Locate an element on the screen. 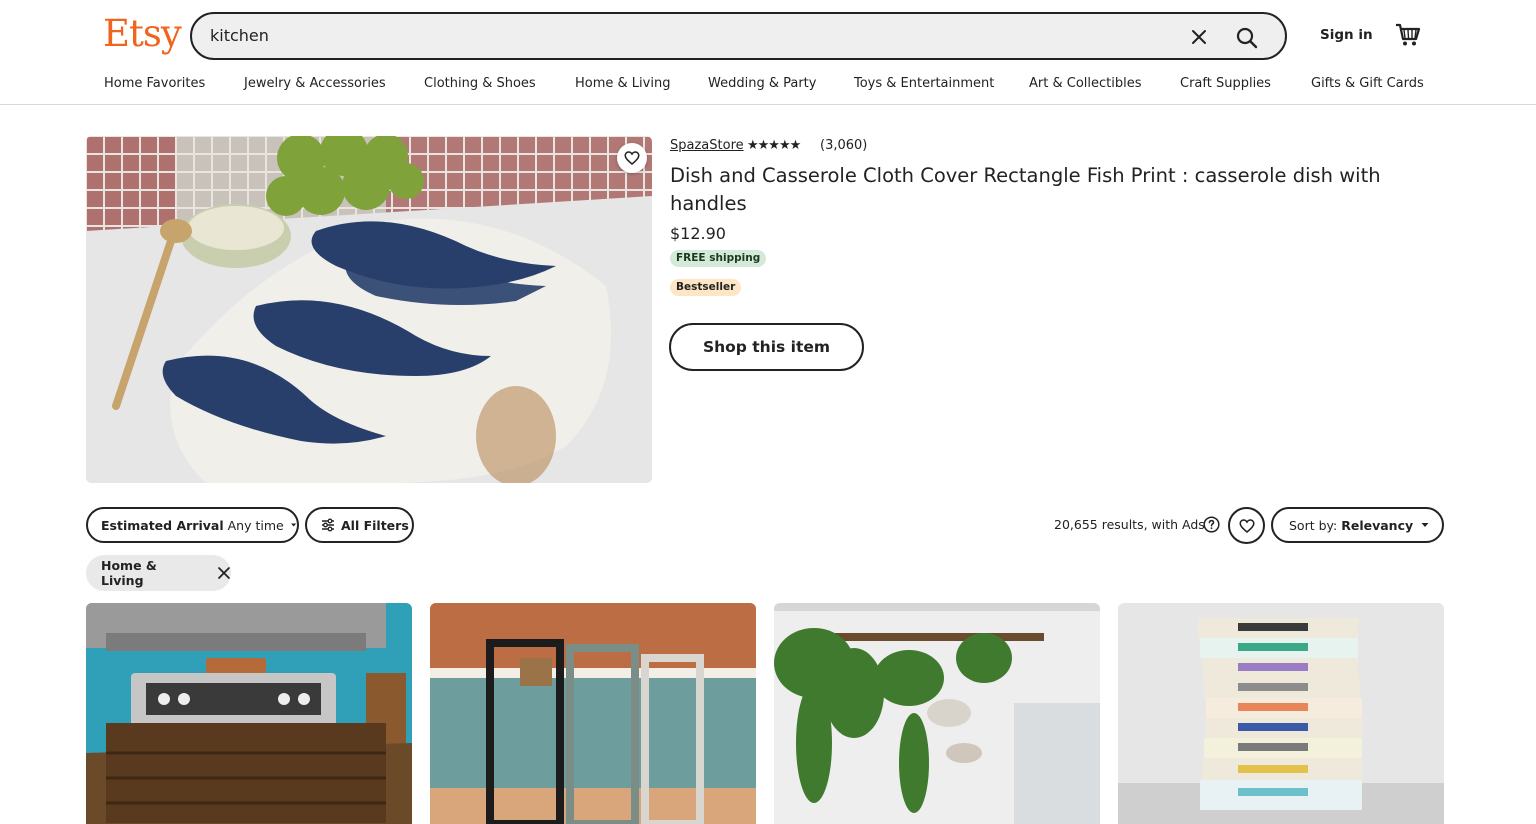 The image size is (1536, 824). nav-home-favorites: Home Favorites is located at coordinates (154, 84).